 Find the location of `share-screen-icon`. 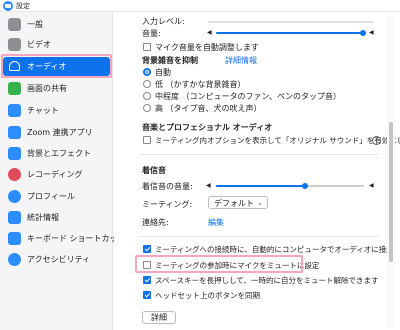

share-screen-icon is located at coordinates (14, 88).